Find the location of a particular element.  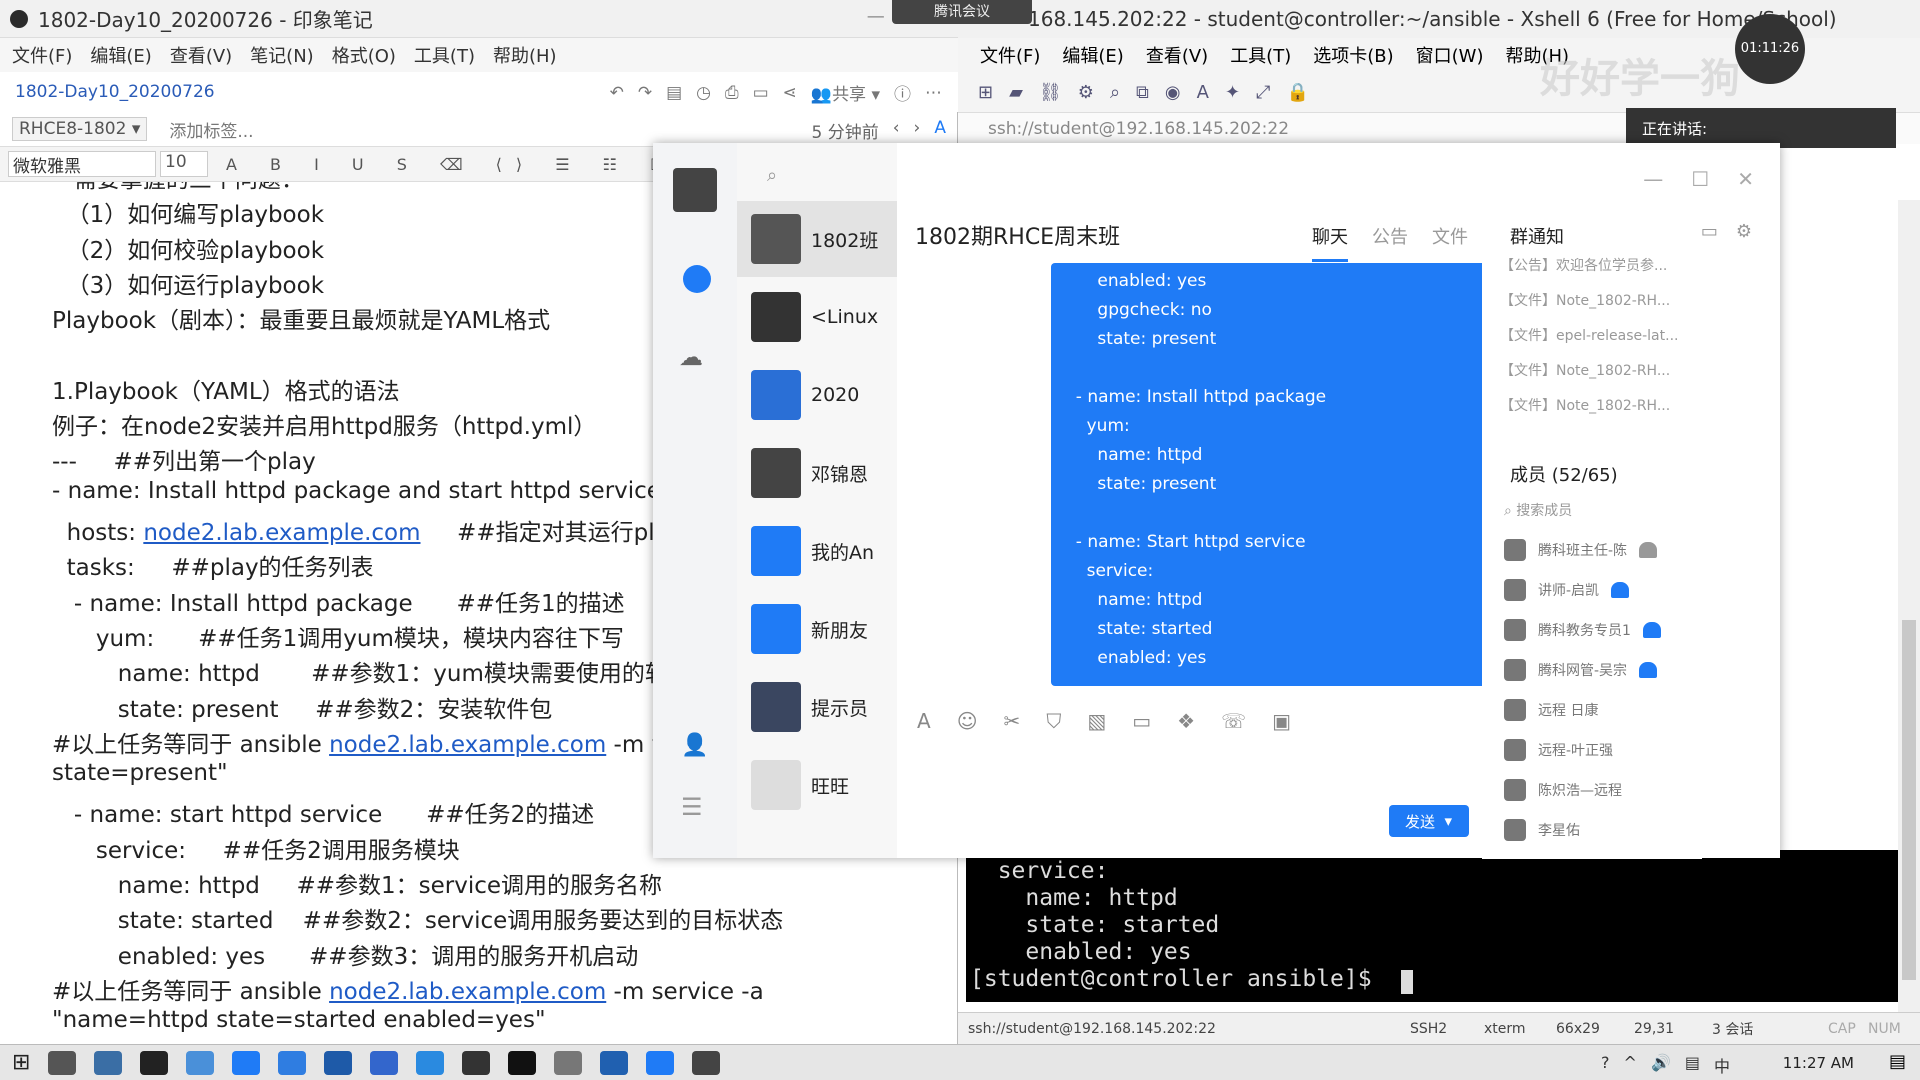

member-item: 腾科教务专员1 is located at coordinates (1582, 630).